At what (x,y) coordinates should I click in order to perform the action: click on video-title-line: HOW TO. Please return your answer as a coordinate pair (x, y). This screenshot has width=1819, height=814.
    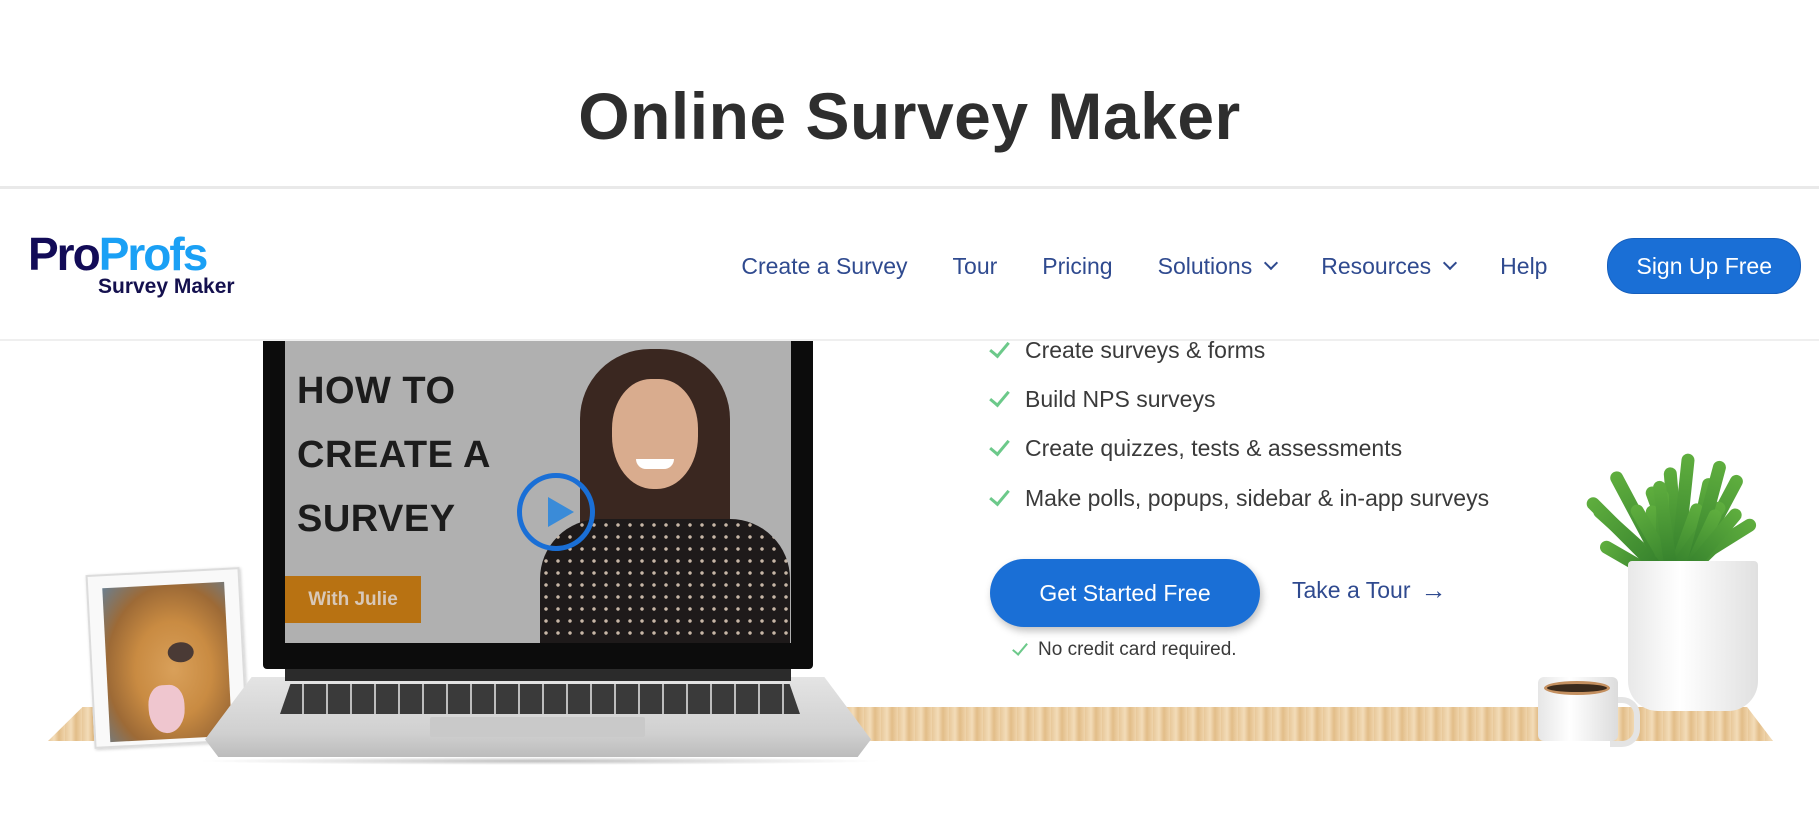
    Looking at the image, I should click on (376, 391).